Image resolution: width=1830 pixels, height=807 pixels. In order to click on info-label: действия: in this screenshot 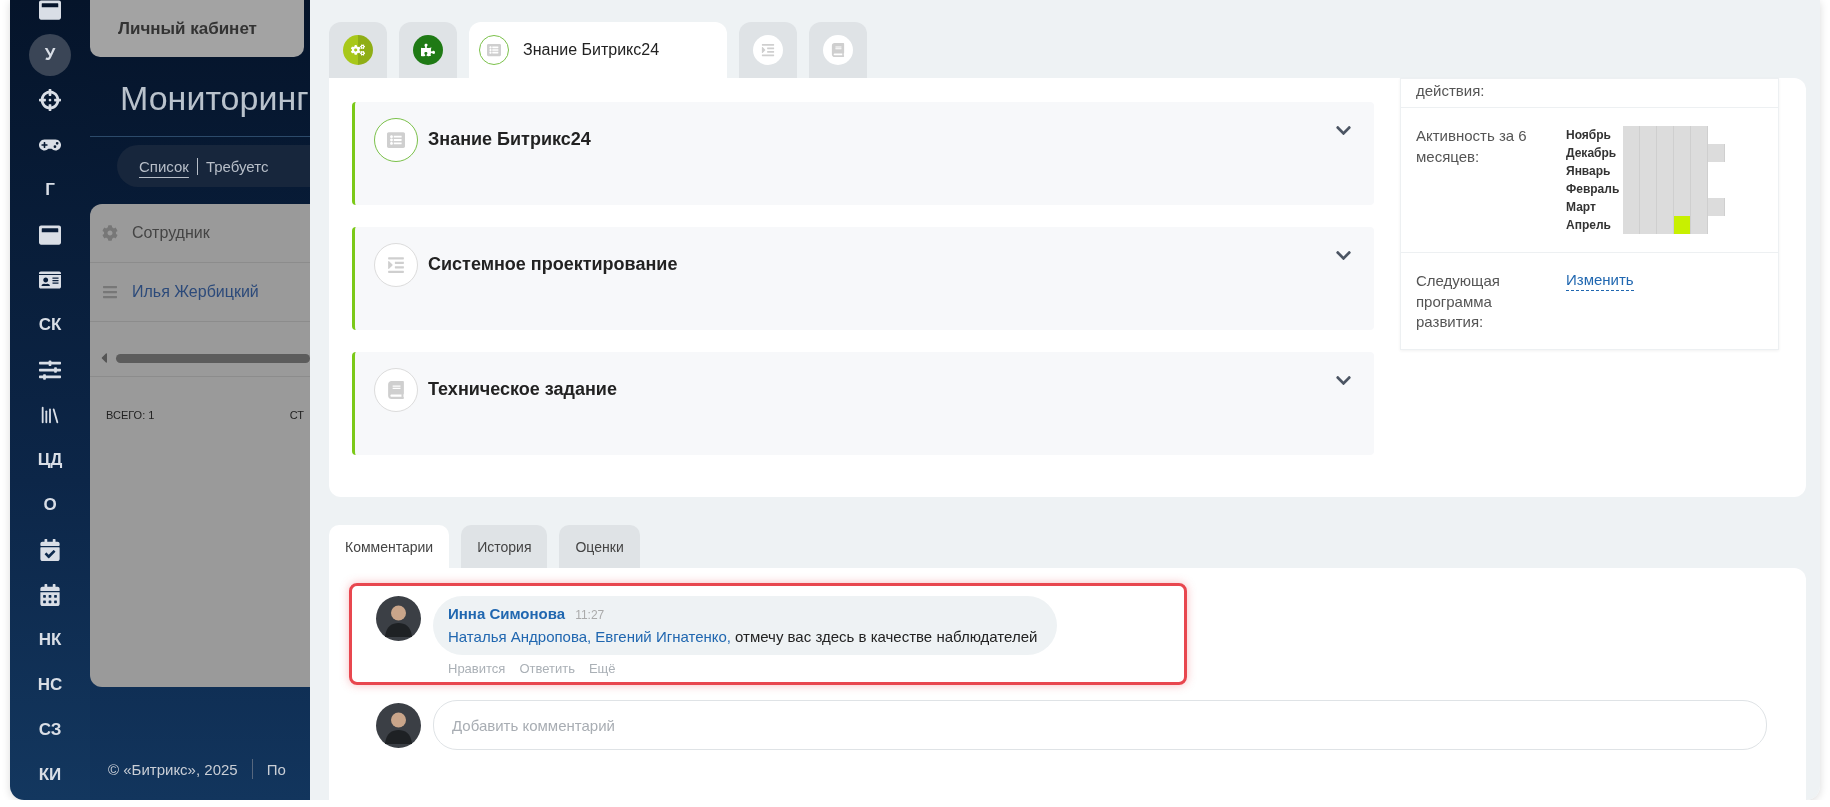, I will do `click(1451, 91)`.